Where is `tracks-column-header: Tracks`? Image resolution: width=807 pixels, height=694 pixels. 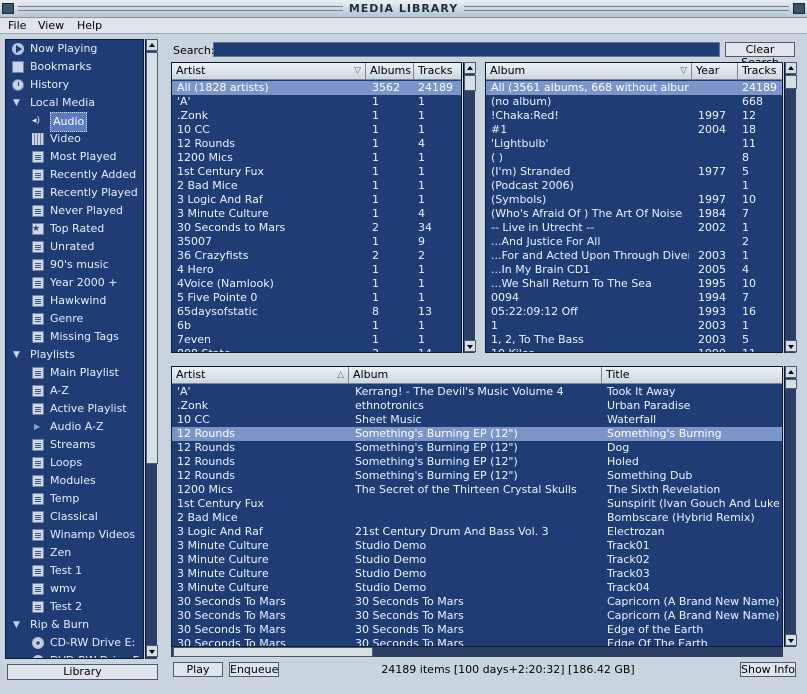 tracks-column-header: Tracks is located at coordinates (437, 71).